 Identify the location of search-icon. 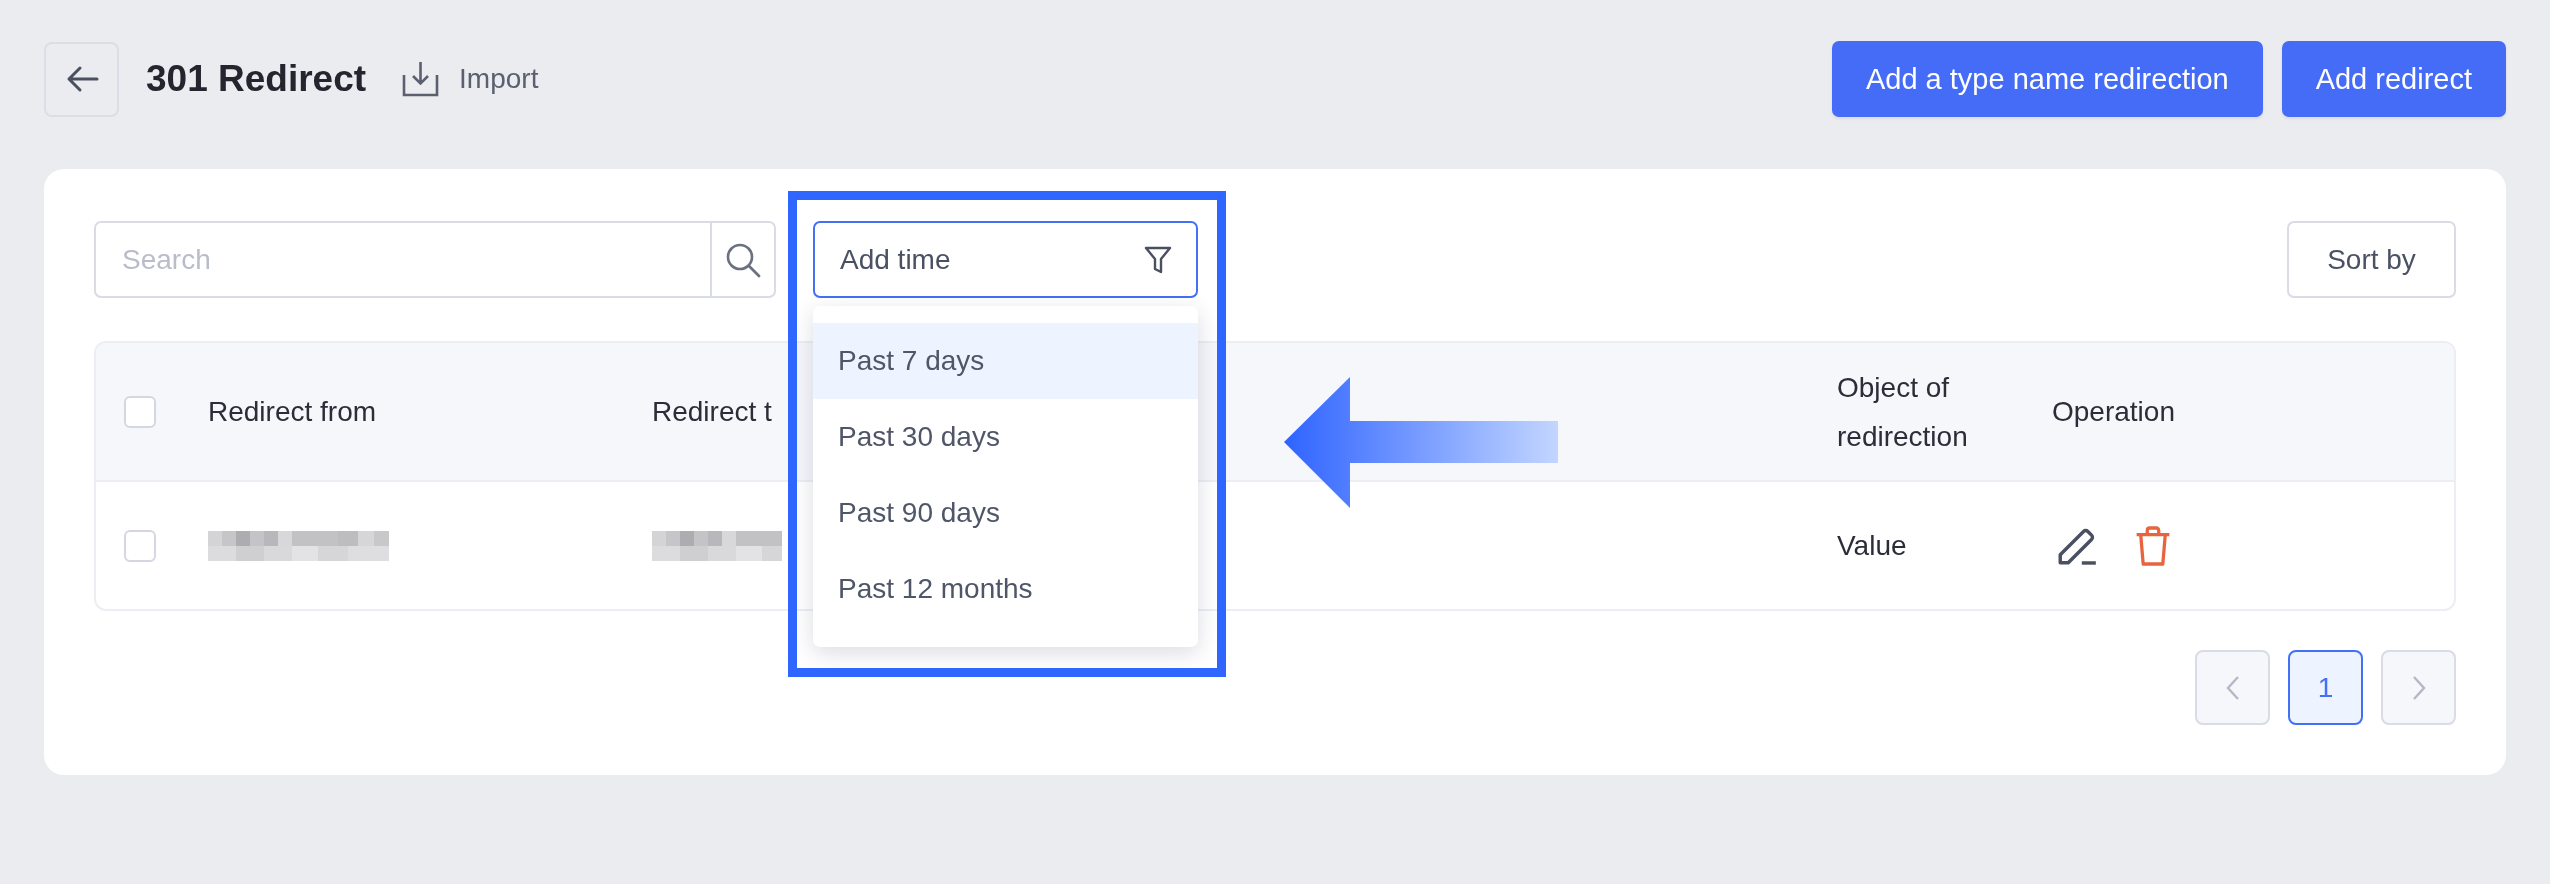
(743, 259).